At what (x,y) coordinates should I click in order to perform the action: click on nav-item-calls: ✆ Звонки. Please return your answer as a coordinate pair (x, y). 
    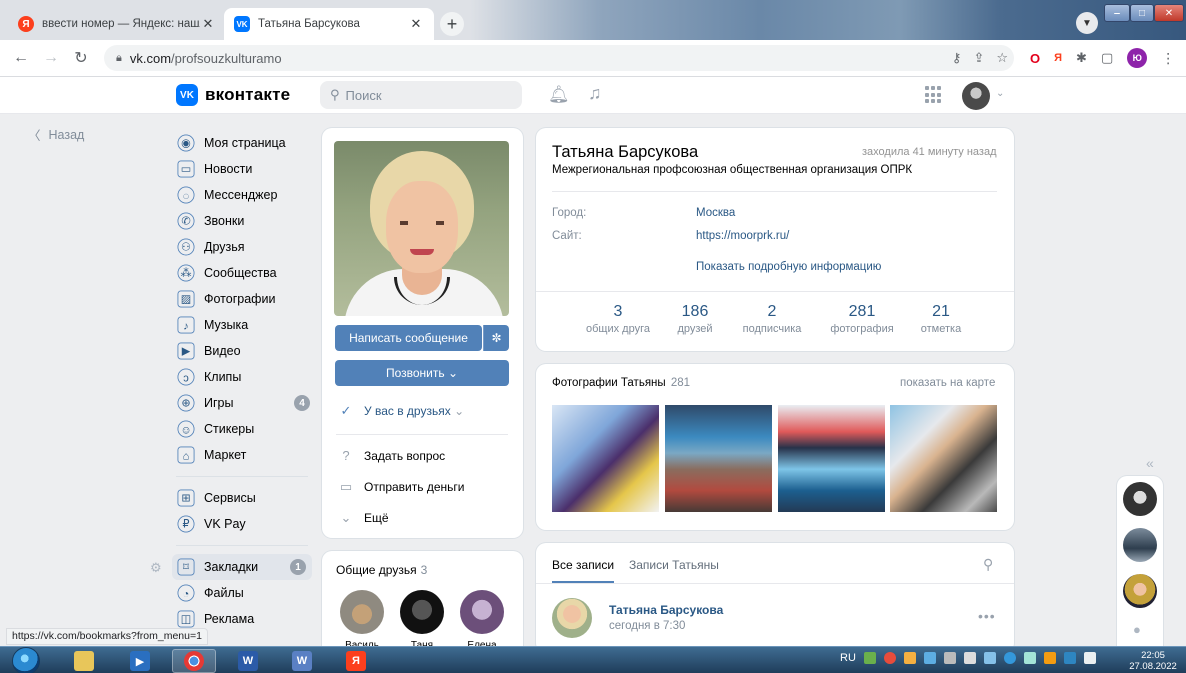
    Looking at the image, I should click on (246, 221).